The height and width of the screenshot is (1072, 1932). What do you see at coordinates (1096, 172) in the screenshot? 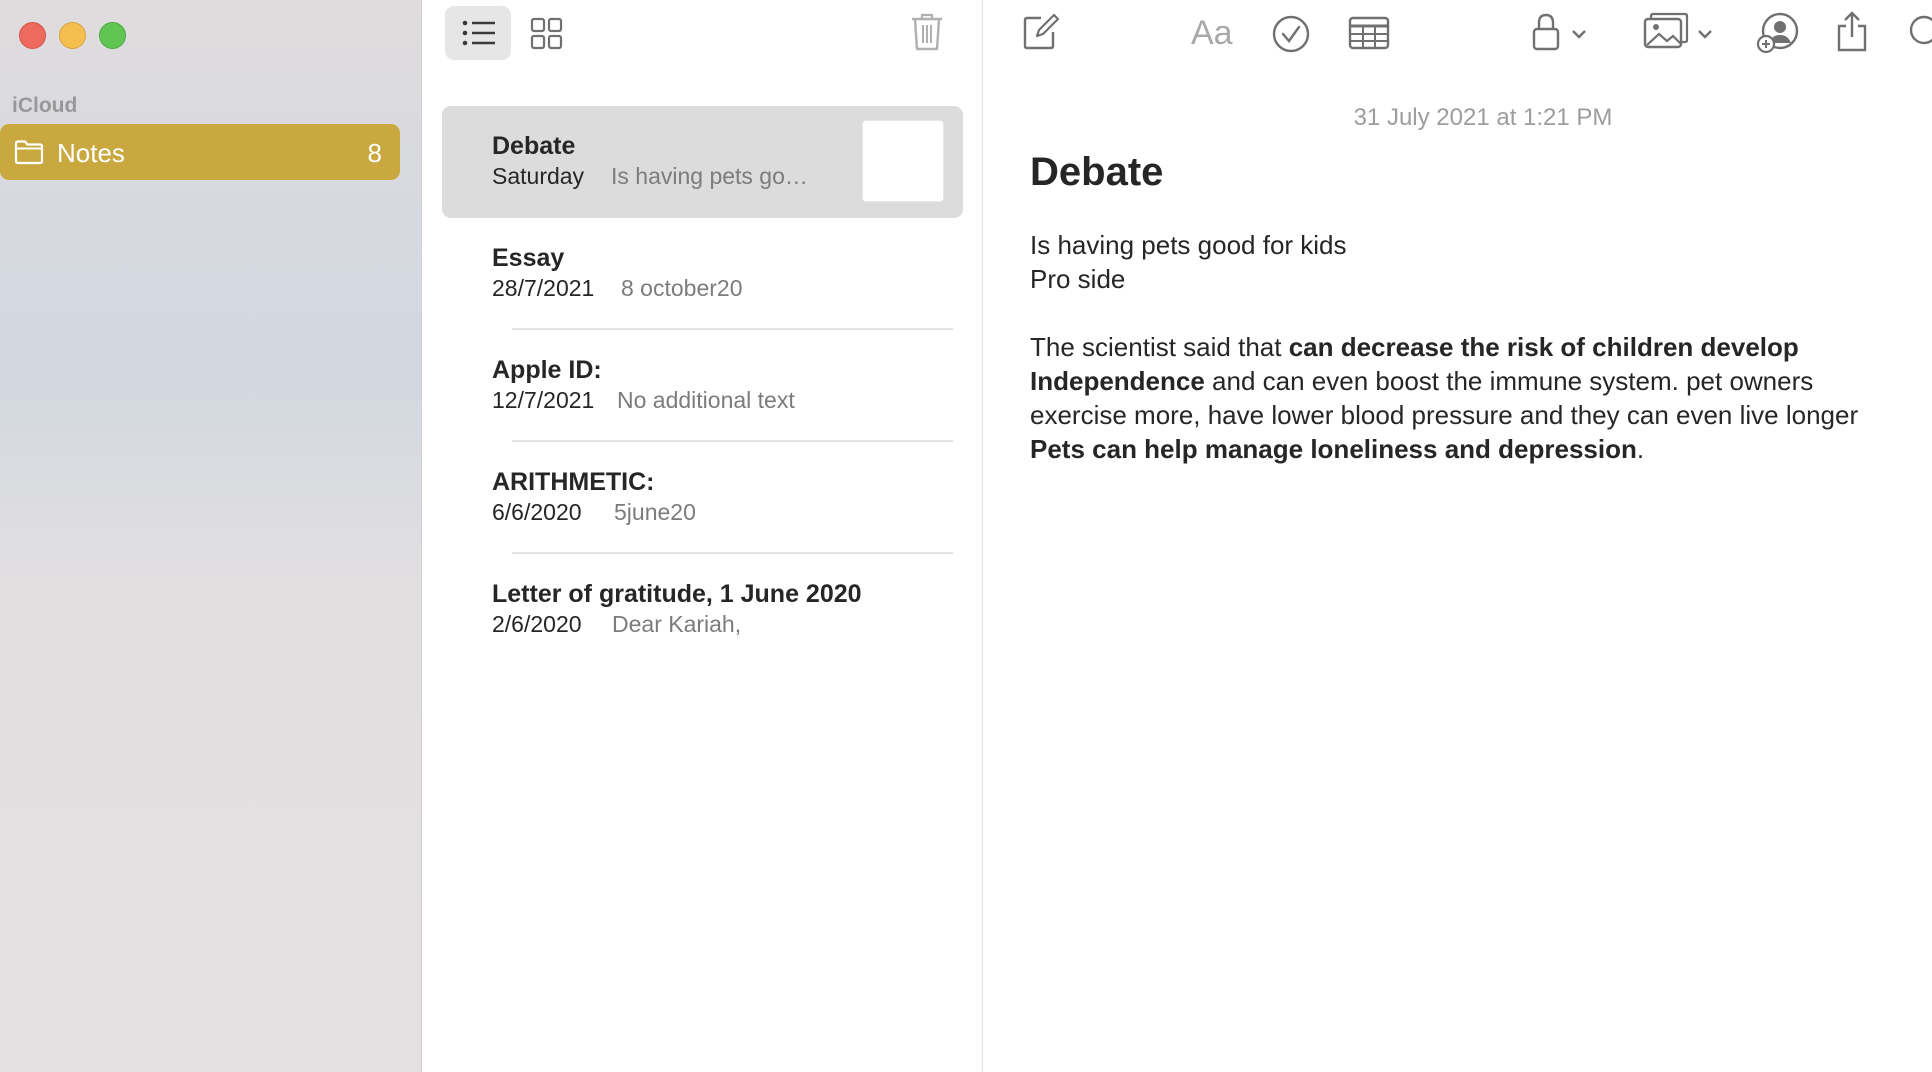
I see `note-heading: Debate` at bounding box center [1096, 172].